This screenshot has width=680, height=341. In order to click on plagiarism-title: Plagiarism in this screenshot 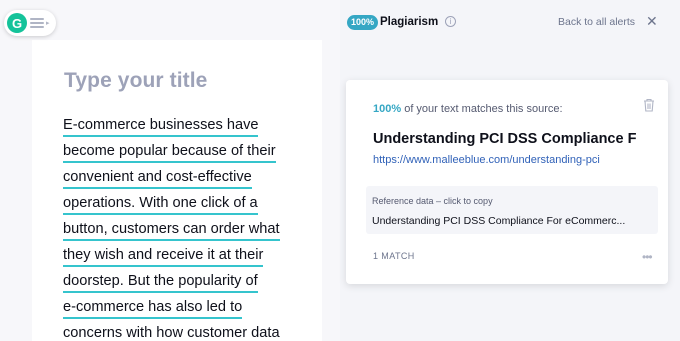, I will do `click(409, 22)`.